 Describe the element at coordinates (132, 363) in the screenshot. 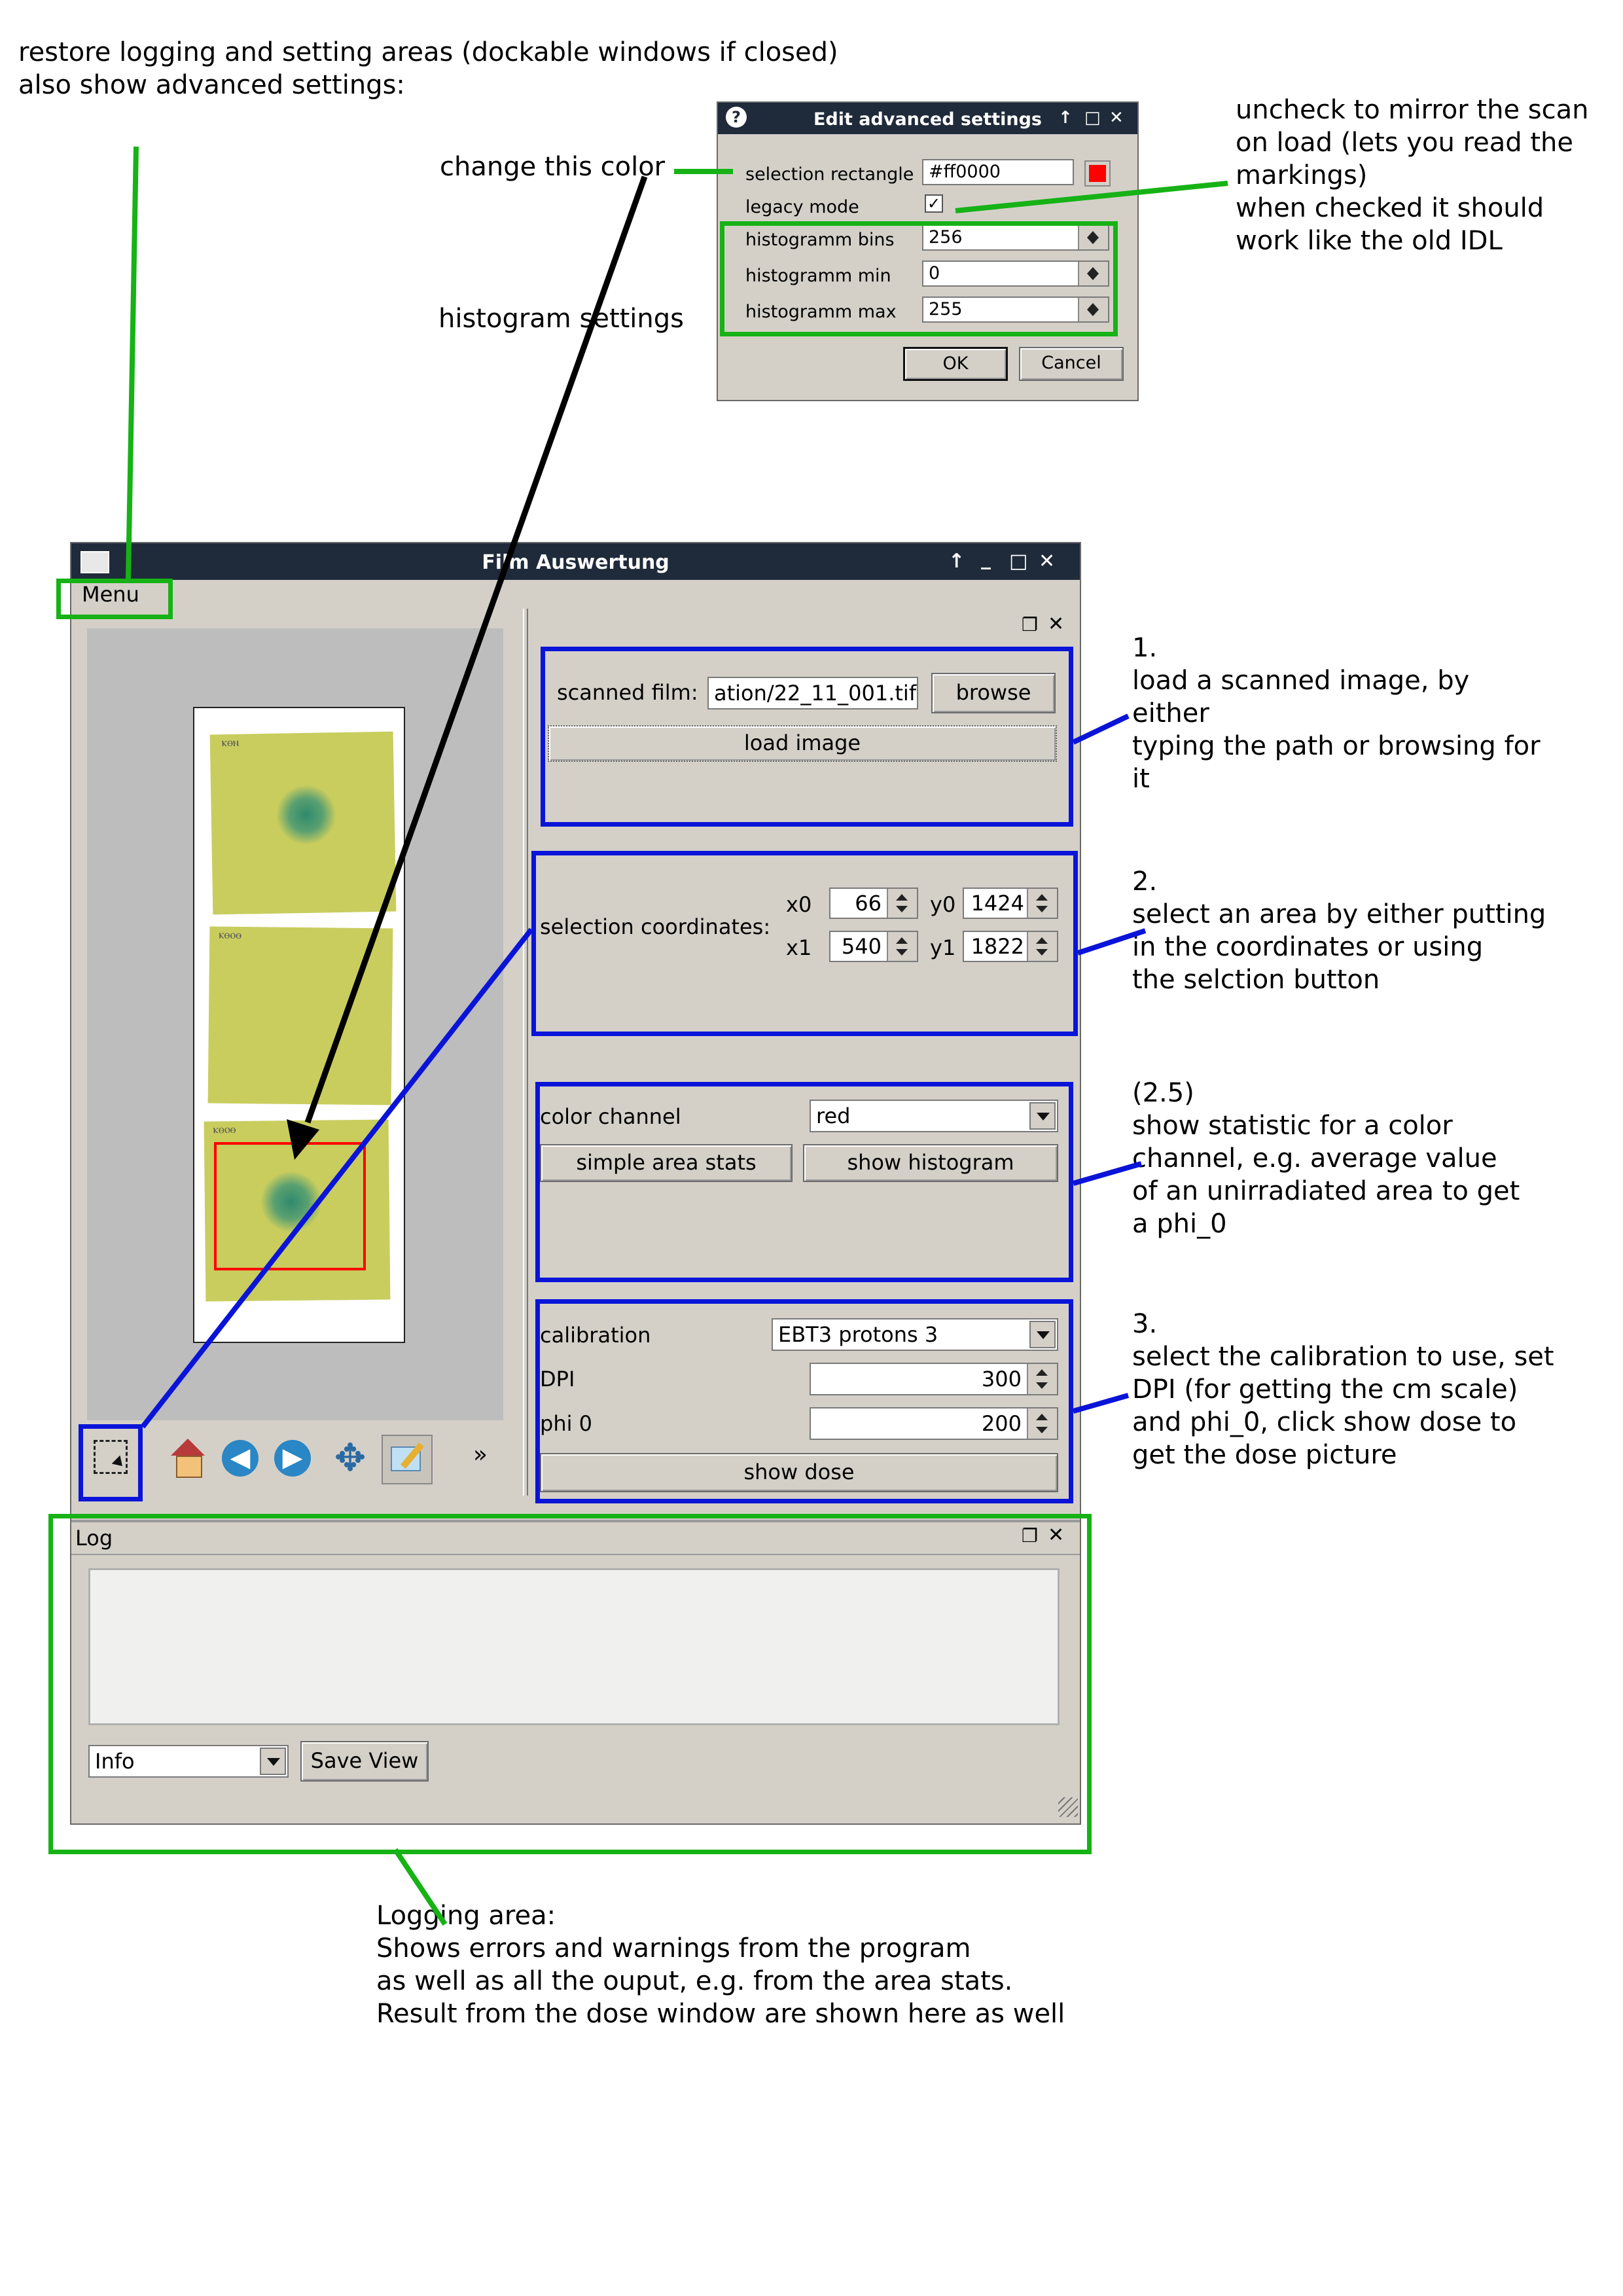

I see `menu-pointer-line` at that location.